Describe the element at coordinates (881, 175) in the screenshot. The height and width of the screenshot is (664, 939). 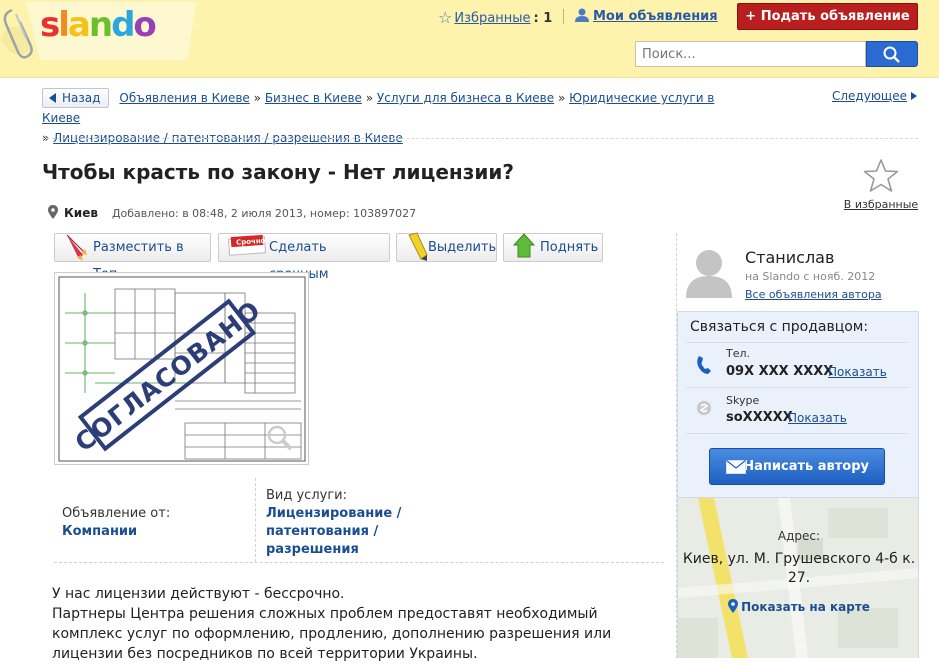
I see `star-outline-icon` at that location.